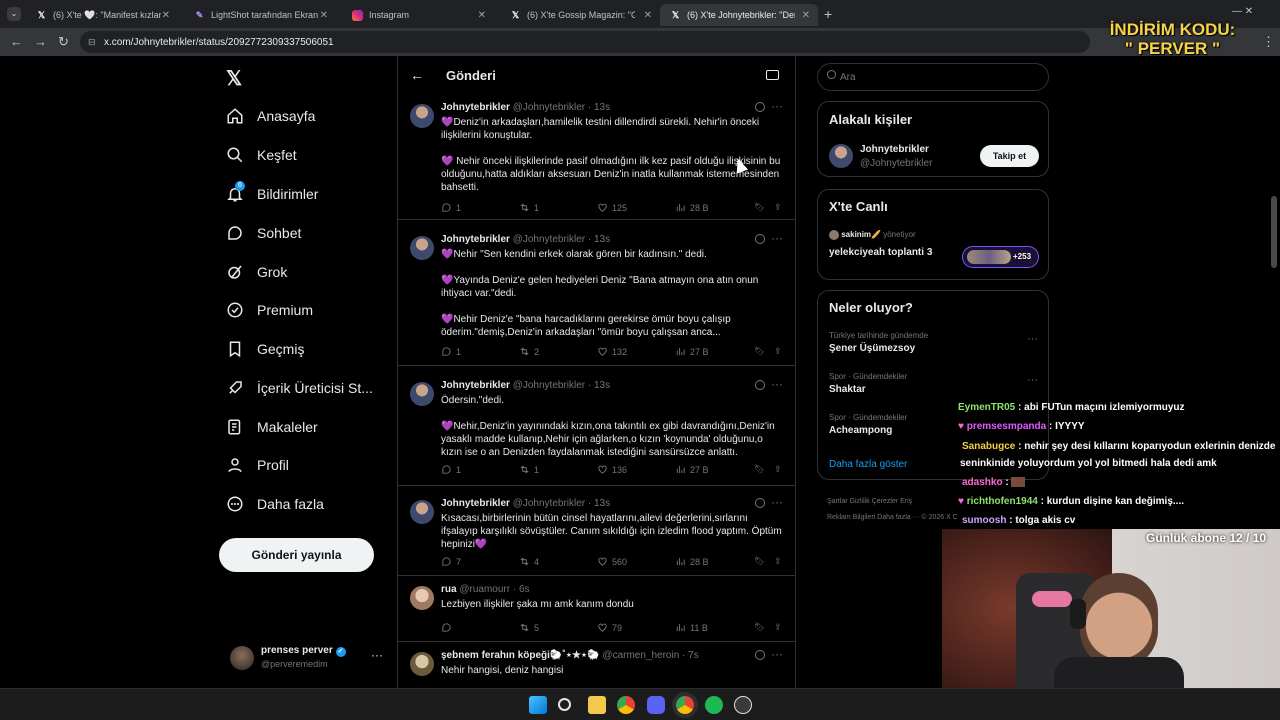 The width and height of the screenshot is (1280, 720). I want to click on forward-icon: →, so click(40, 41).